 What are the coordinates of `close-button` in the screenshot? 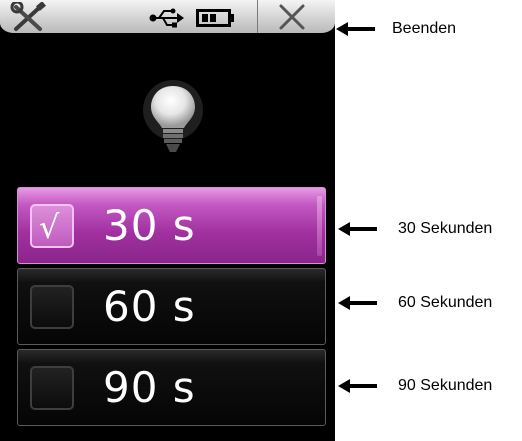 It's located at (297, 16).